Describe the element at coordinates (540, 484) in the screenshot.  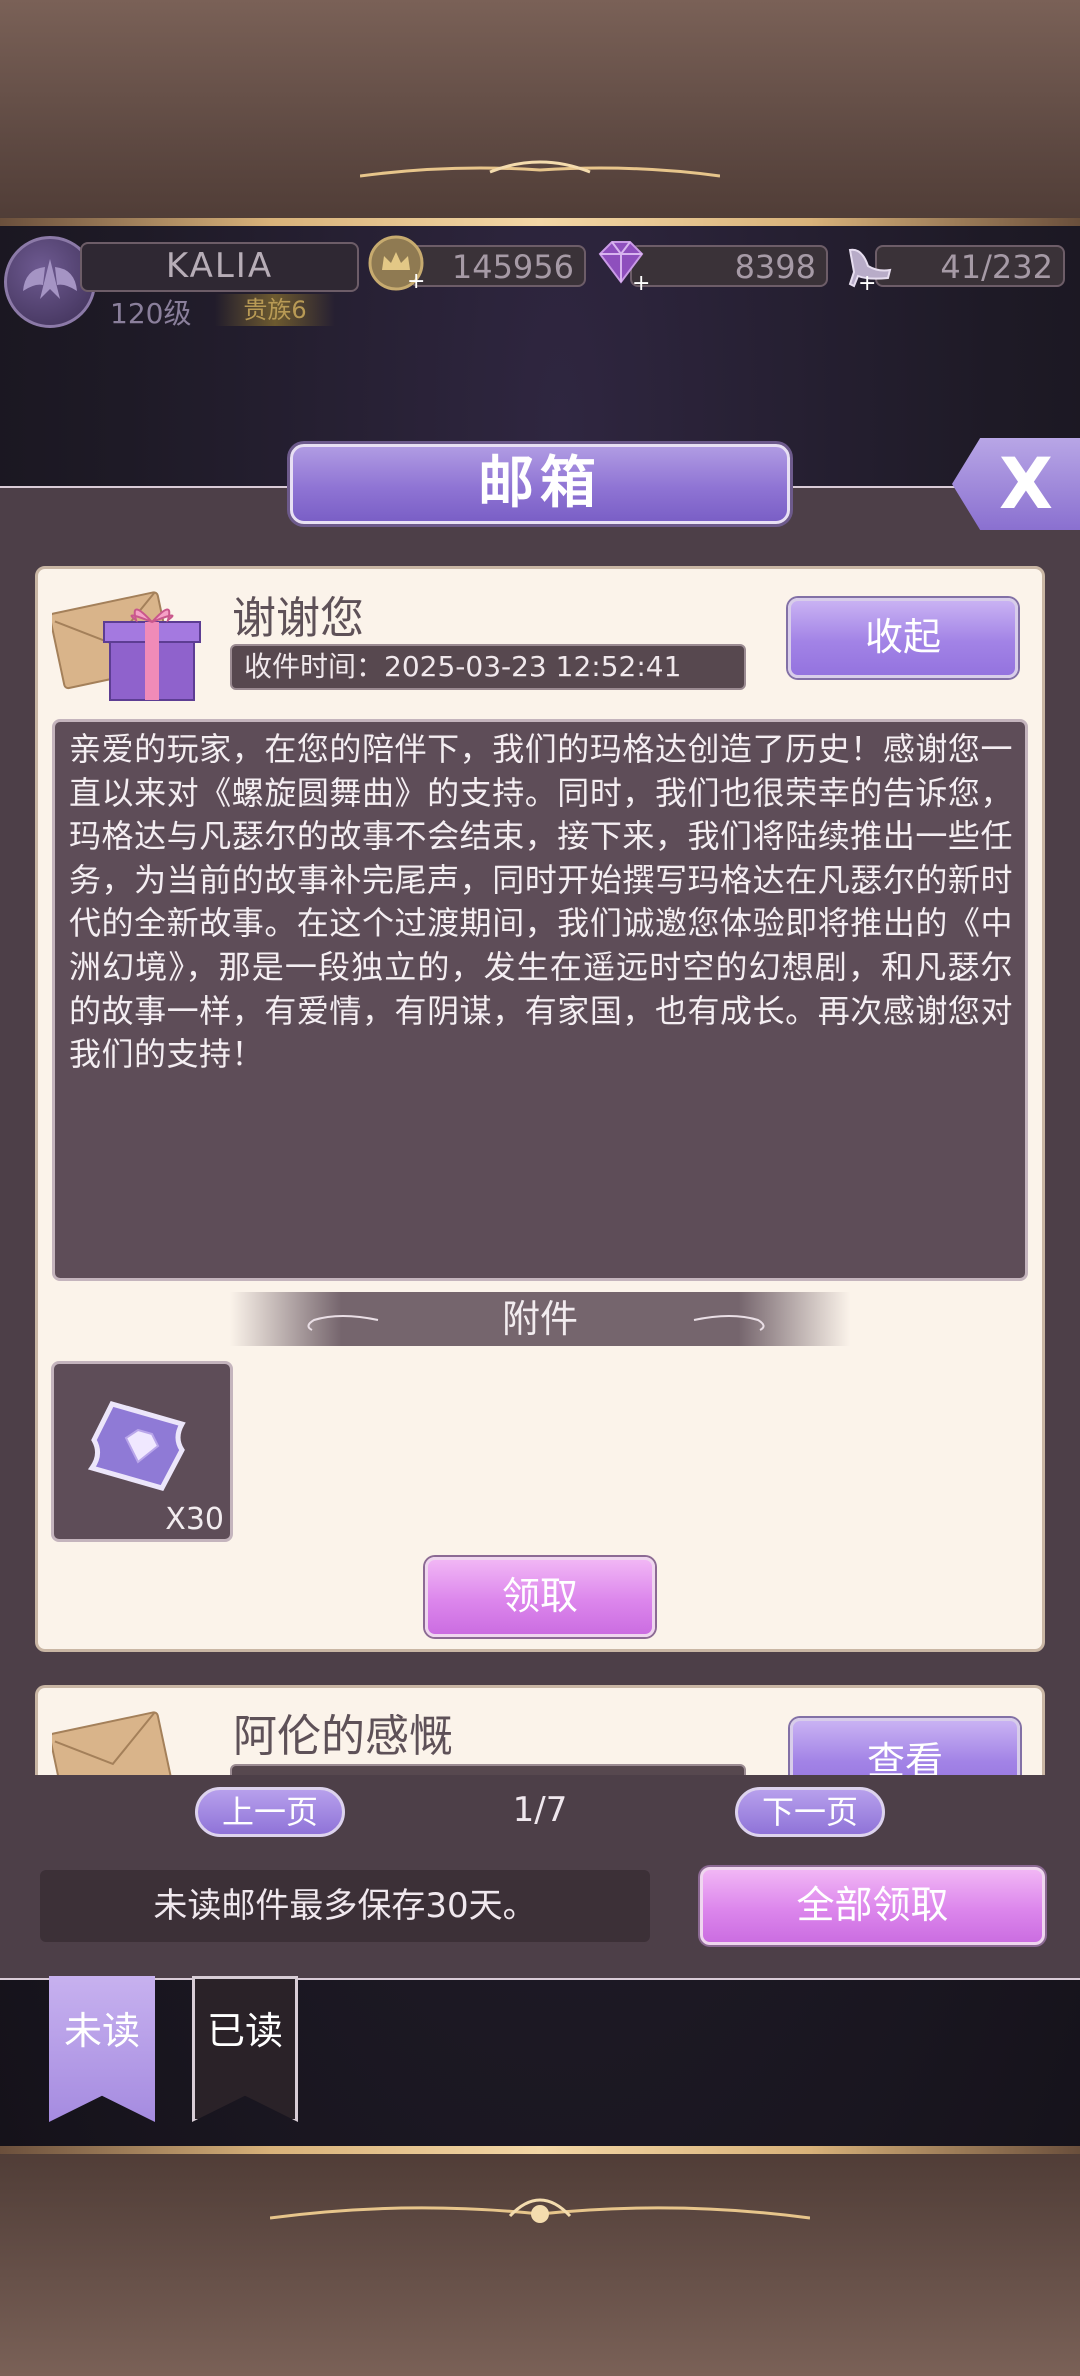
I see `mailbox-title: 邮箱` at that location.